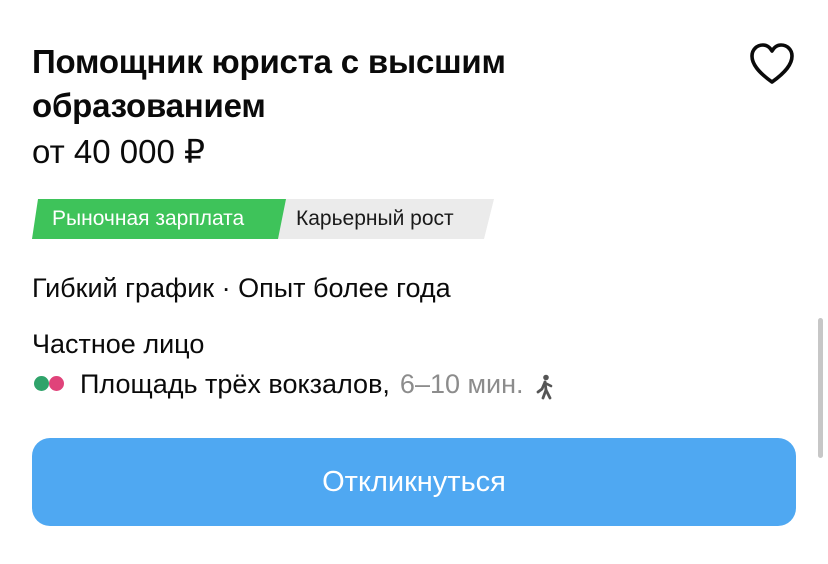  I want to click on favorite-button, so click(772, 64).